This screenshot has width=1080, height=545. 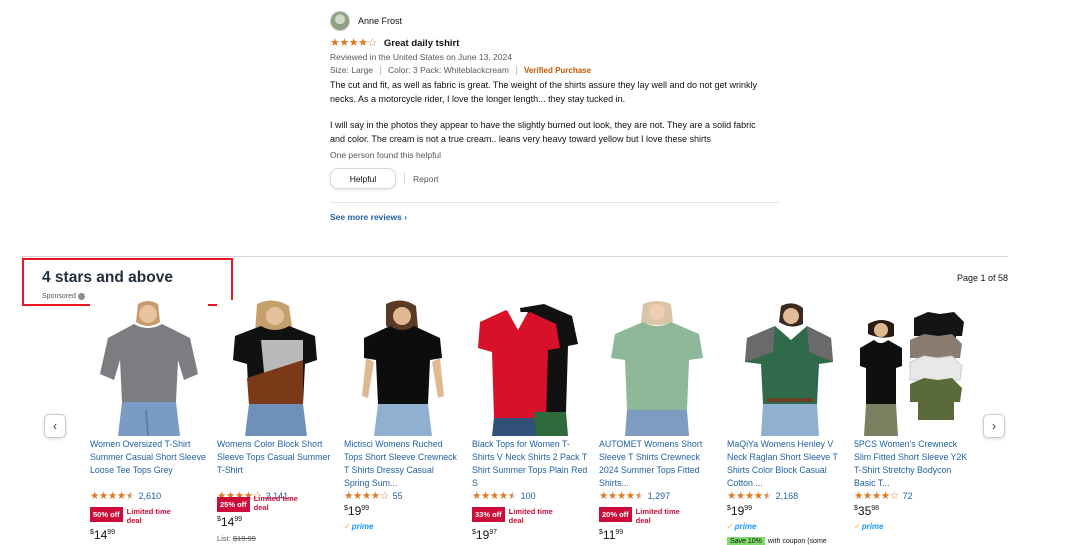 What do you see at coordinates (386, 155) in the screenshot?
I see `helpful-count: One person found this helpful` at bounding box center [386, 155].